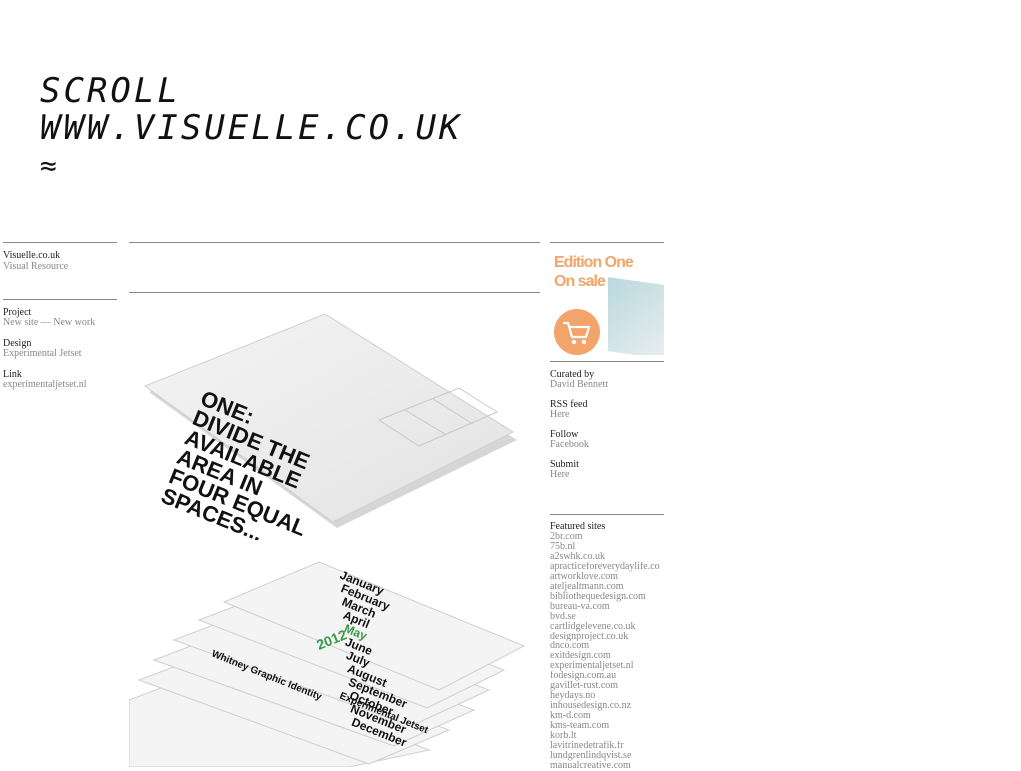  What do you see at coordinates (334, 267) in the screenshot?
I see `main-column` at bounding box center [334, 267].